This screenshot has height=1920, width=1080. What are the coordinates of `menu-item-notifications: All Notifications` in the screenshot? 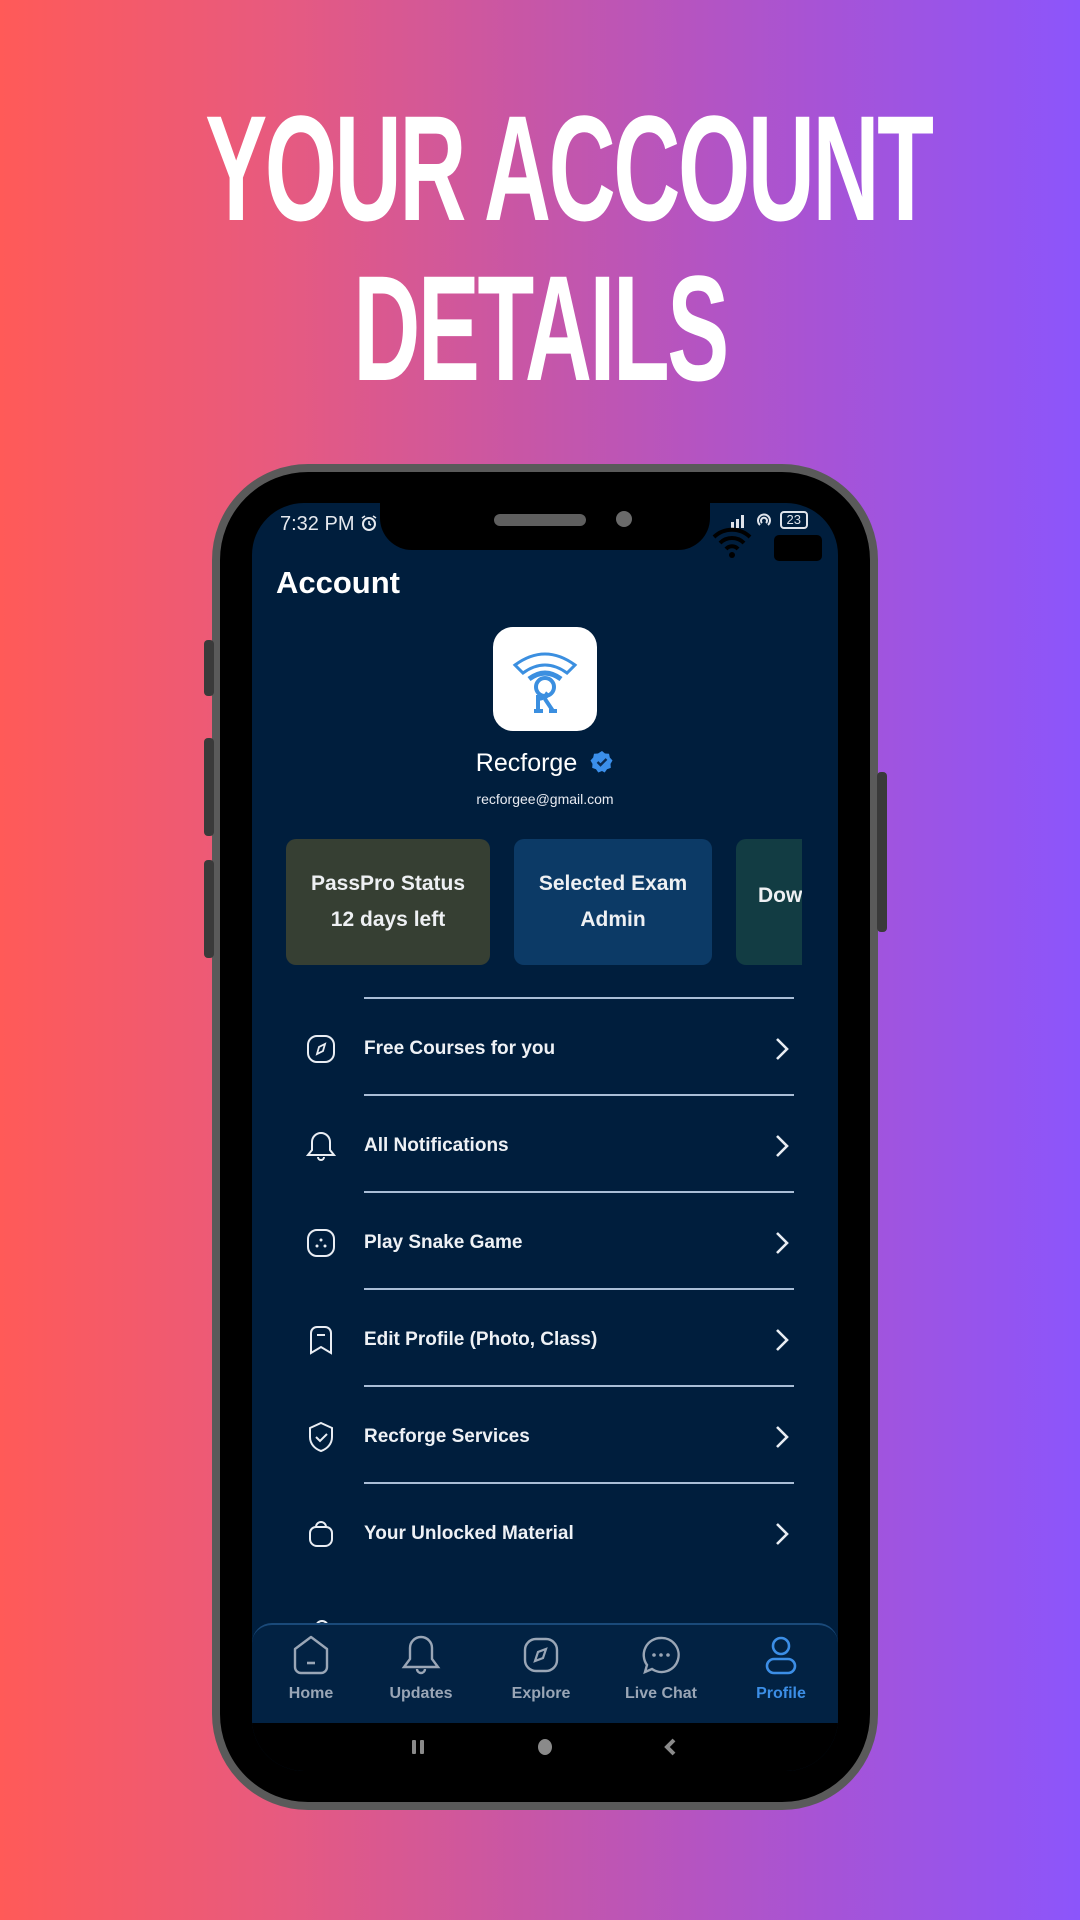 It's located at (545, 1146).